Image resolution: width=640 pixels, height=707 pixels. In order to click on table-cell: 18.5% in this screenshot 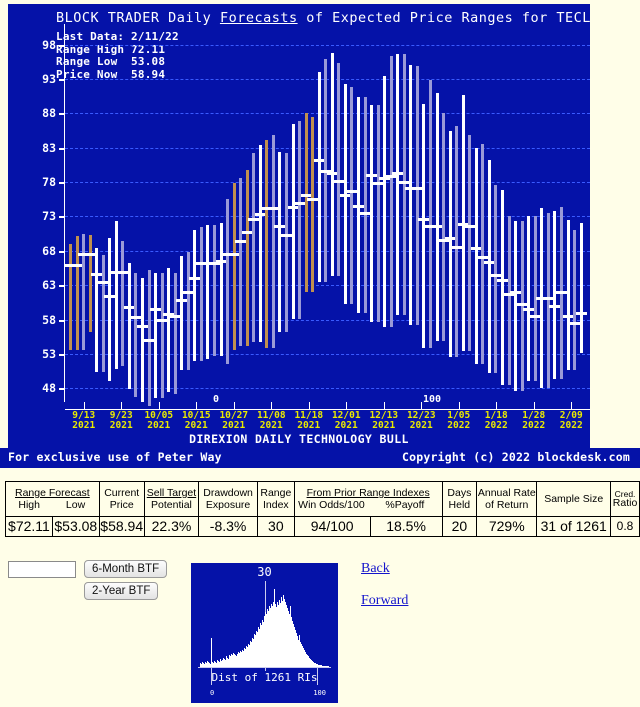, I will do `click(406, 526)`.